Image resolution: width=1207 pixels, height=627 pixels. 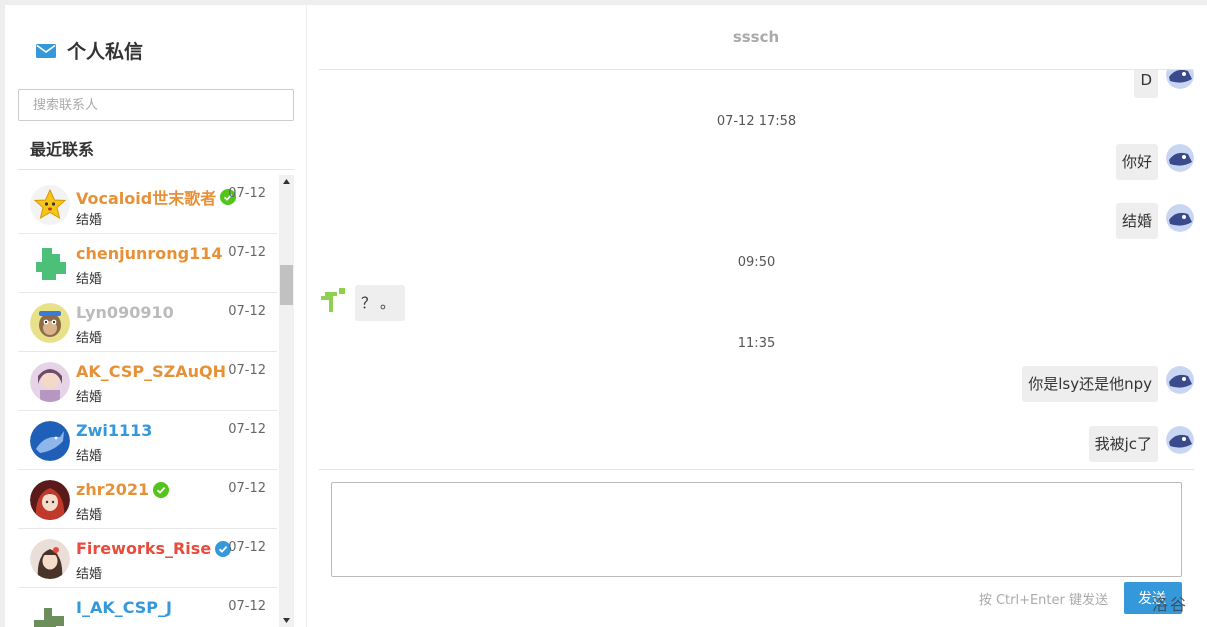 I want to click on contact-name: chenjunrong114, so click(x=149, y=253).